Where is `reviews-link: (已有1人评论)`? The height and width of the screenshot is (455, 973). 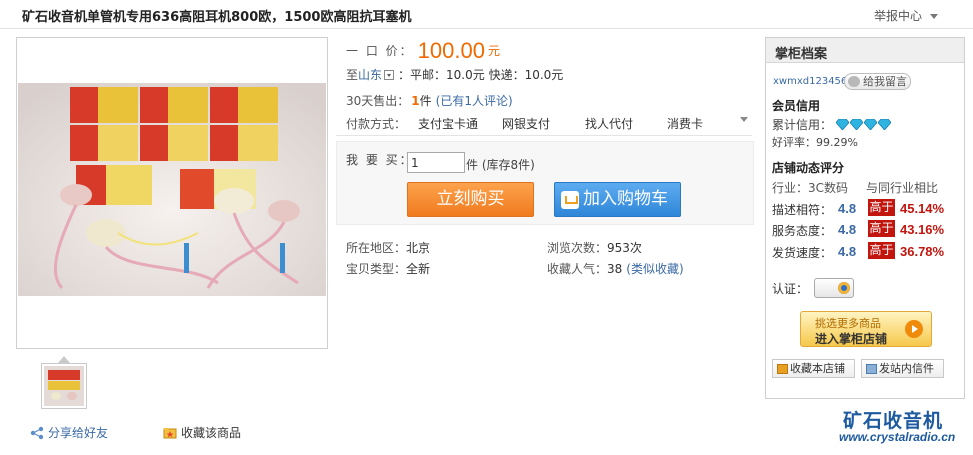 reviews-link: (已有1人评论) is located at coordinates (474, 101).